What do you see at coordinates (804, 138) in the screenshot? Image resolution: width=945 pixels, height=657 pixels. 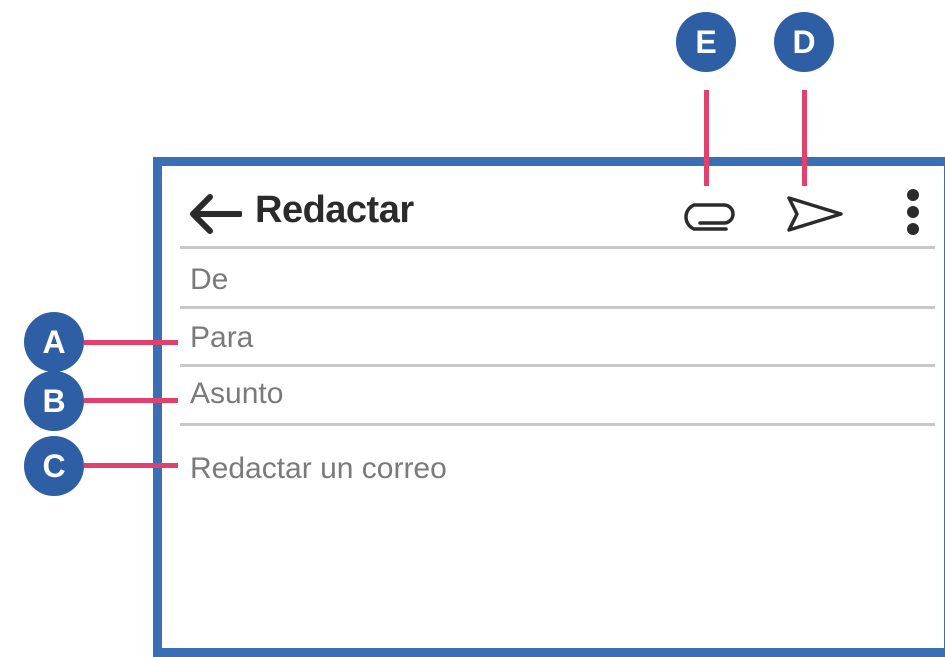 I see `callout-leader-d` at bounding box center [804, 138].